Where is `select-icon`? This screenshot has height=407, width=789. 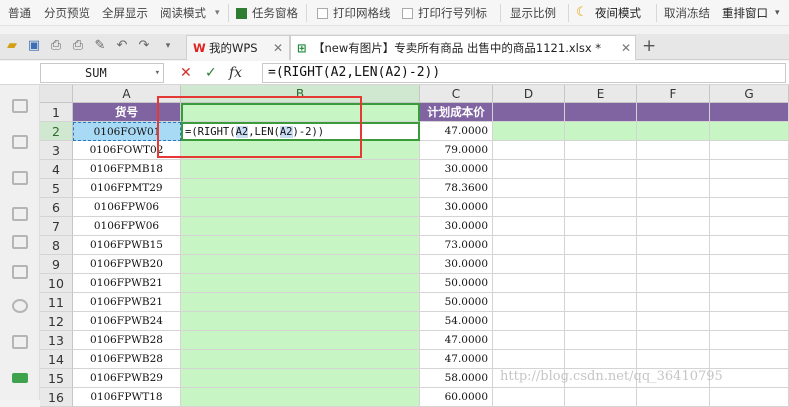 select-icon is located at coordinates (20, 178).